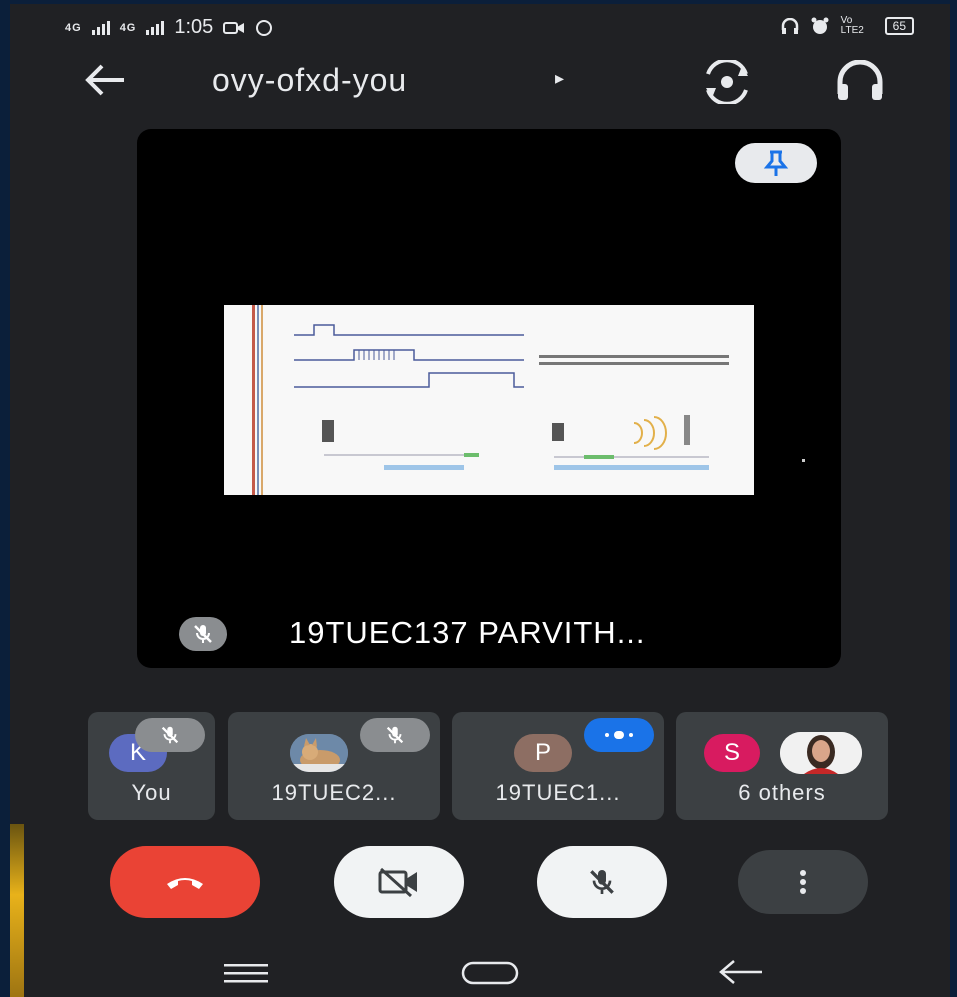  I want to click on pin-button, so click(776, 163).